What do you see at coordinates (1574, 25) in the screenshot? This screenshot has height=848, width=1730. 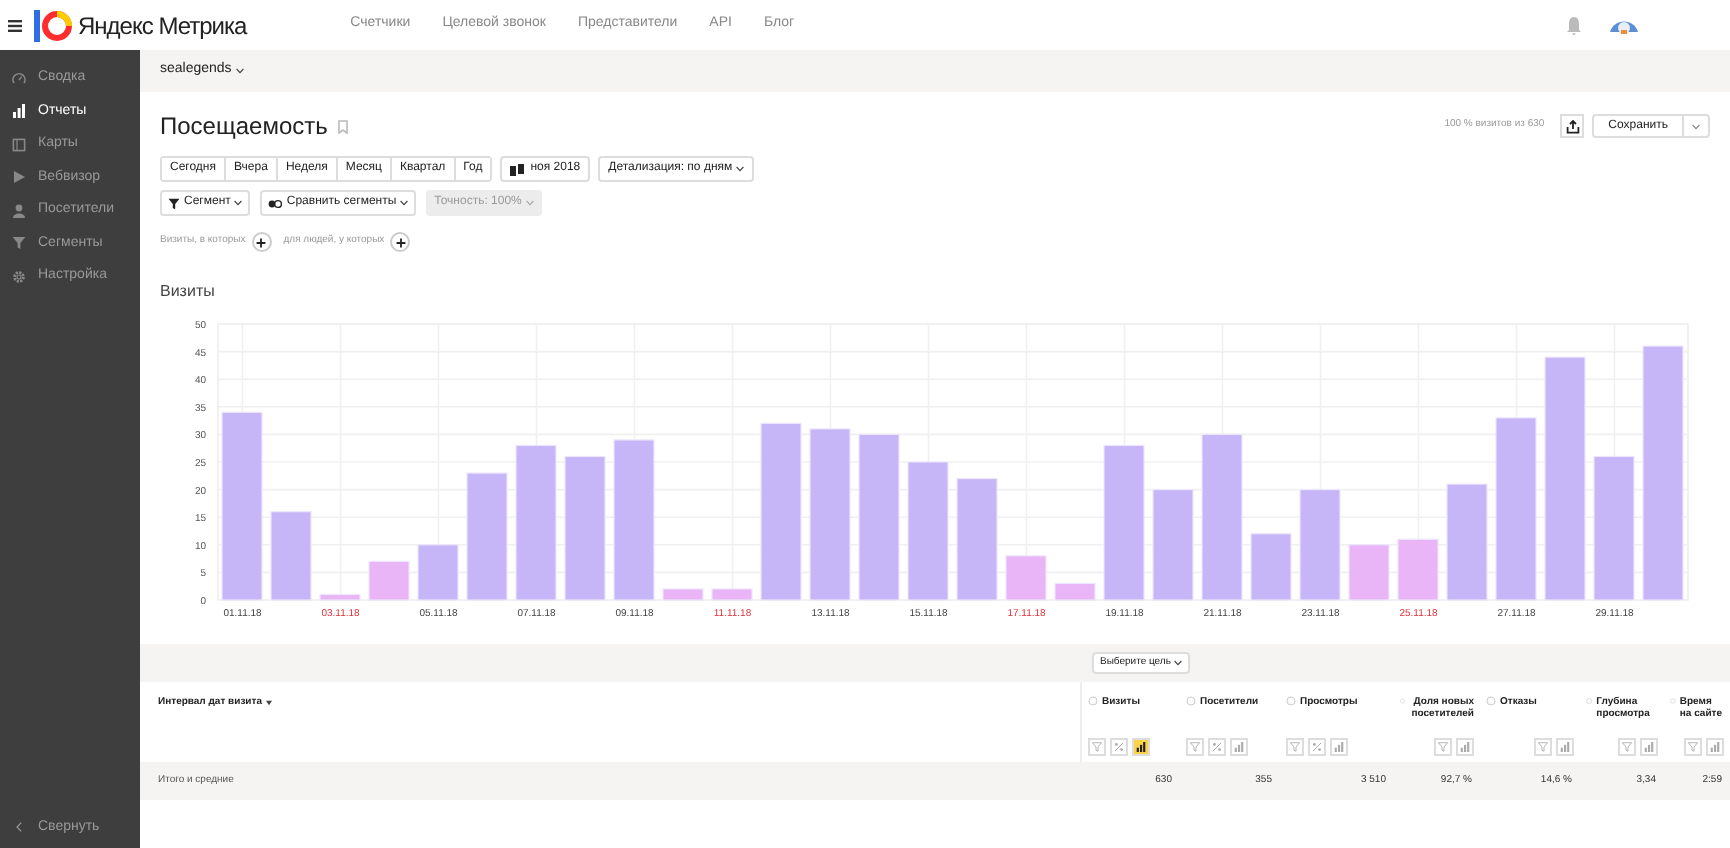 I see `bell-icon` at bounding box center [1574, 25].